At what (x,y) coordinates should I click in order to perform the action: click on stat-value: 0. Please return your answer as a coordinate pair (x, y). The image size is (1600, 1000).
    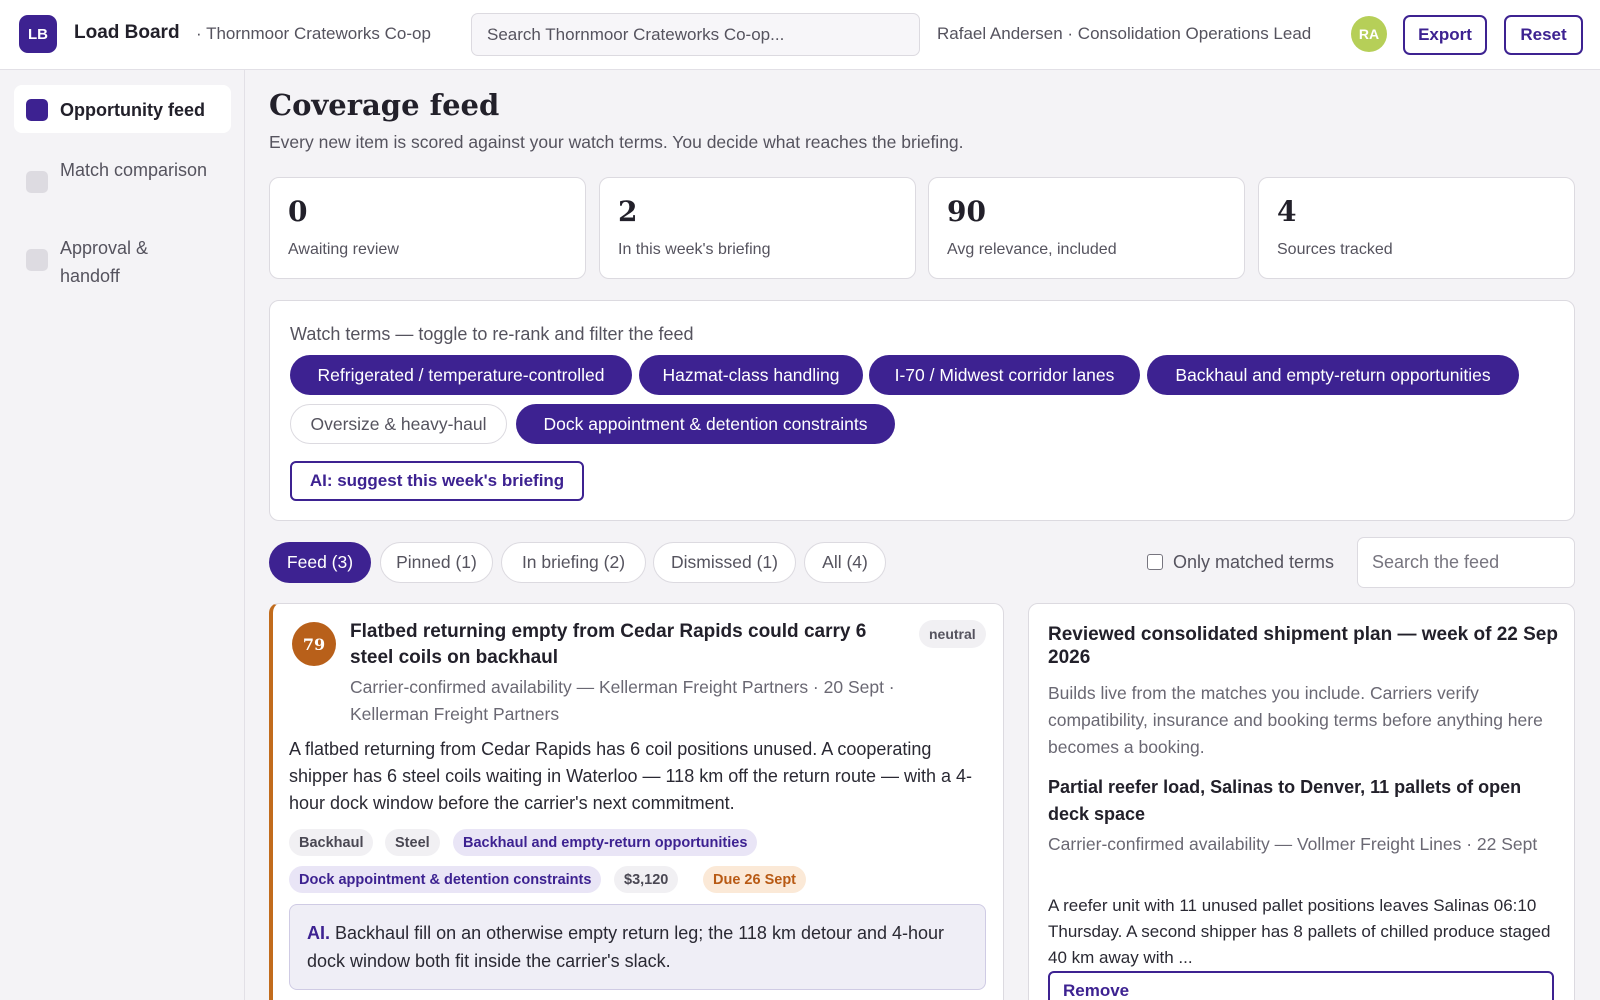
    Looking at the image, I should click on (298, 211).